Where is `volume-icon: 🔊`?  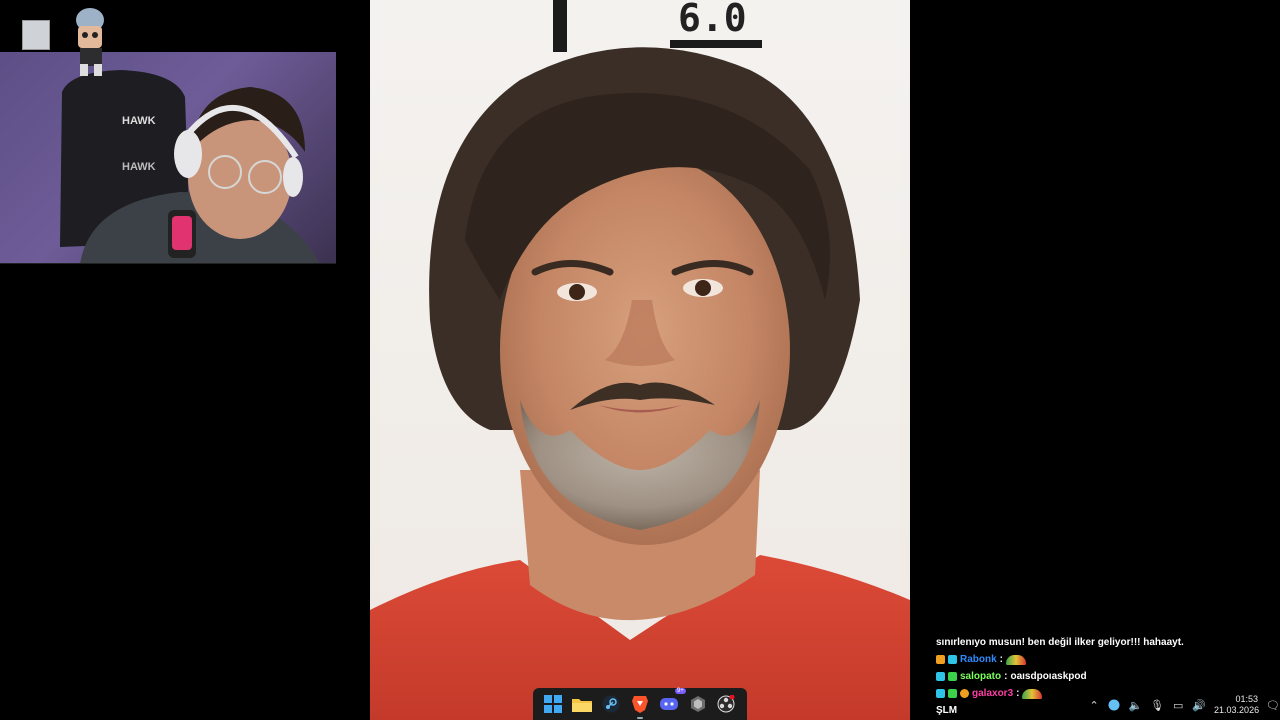
volume-icon: 🔊 is located at coordinates (1199, 705).